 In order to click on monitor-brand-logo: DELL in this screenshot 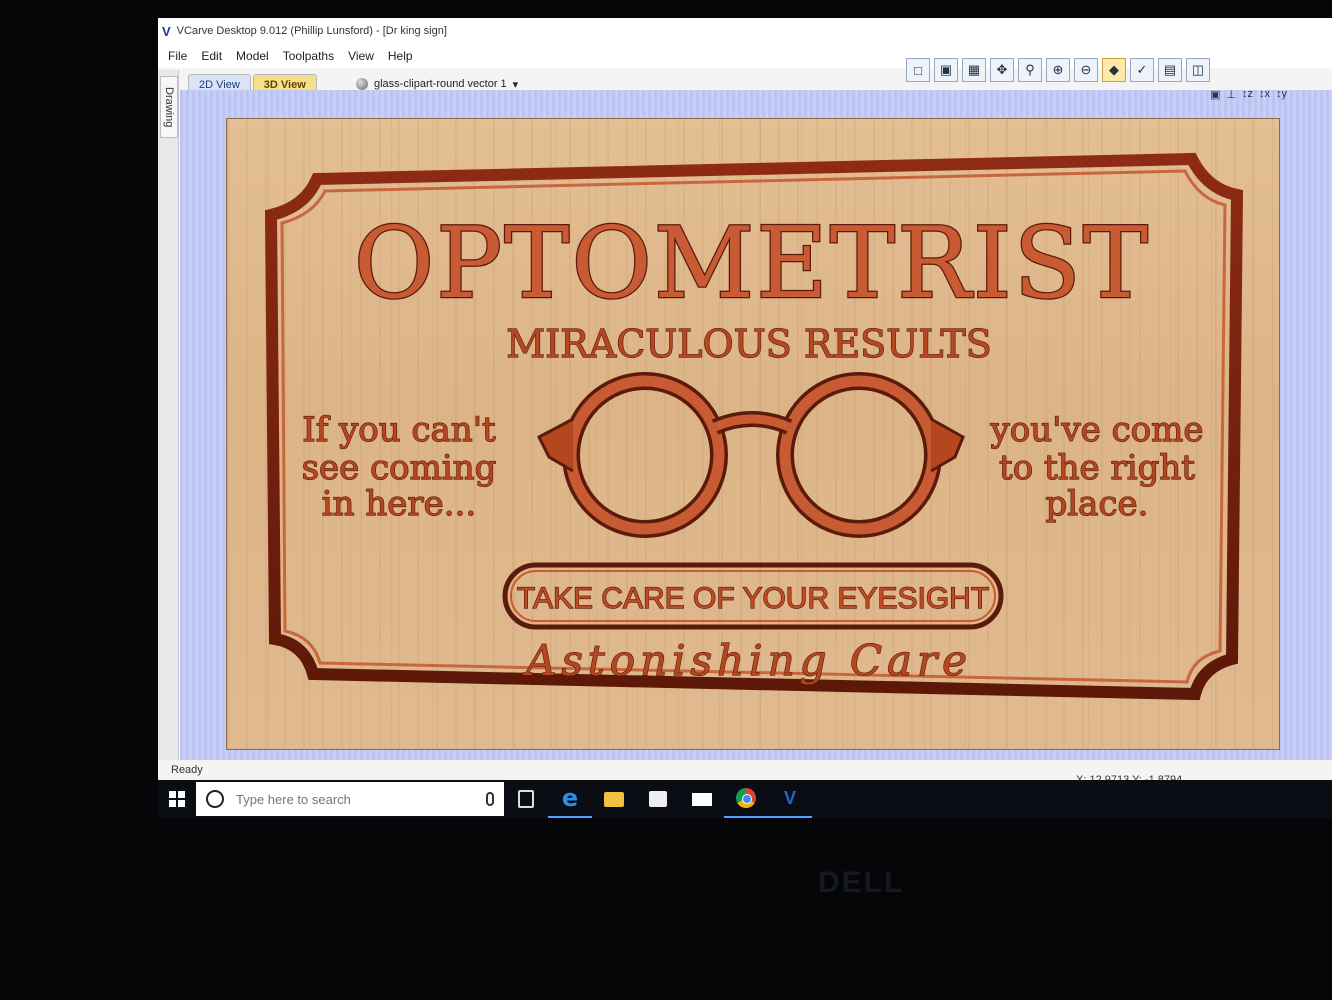, I will do `click(861, 882)`.